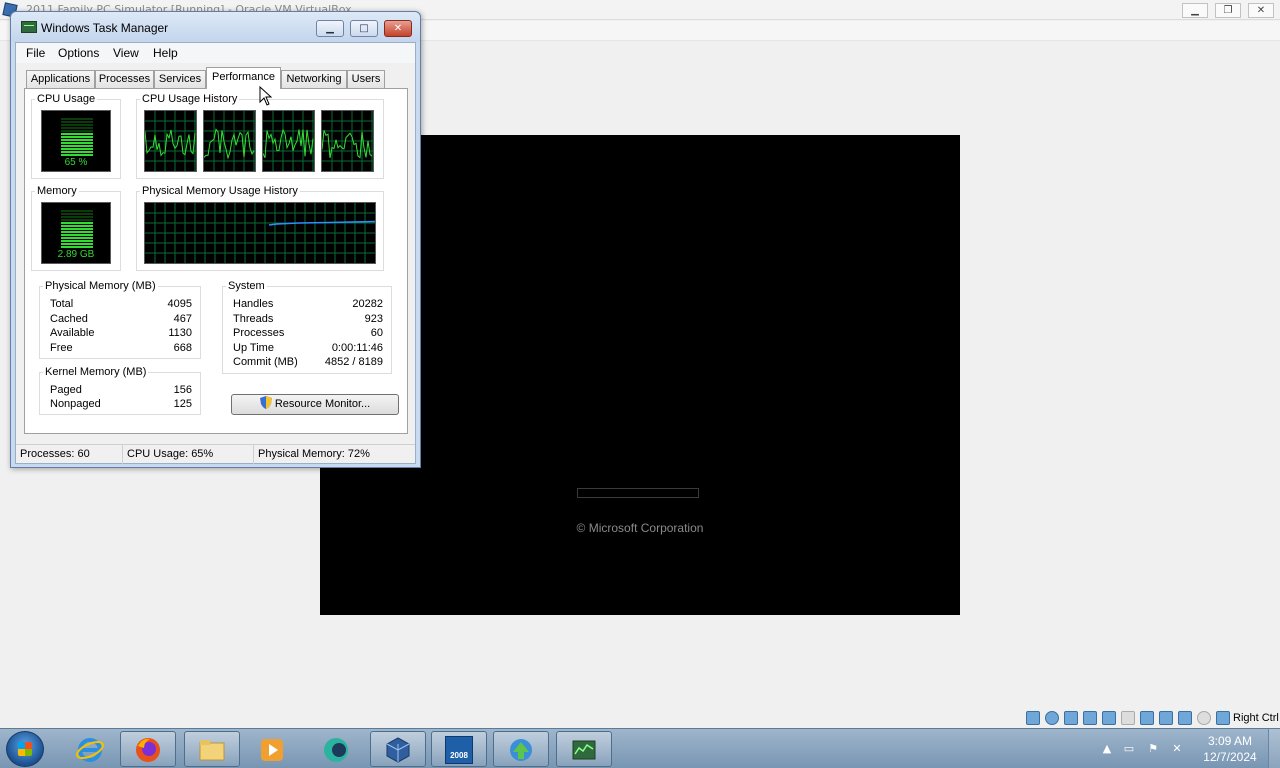  I want to click on tray-network-icon: ▭, so click(1129, 749).